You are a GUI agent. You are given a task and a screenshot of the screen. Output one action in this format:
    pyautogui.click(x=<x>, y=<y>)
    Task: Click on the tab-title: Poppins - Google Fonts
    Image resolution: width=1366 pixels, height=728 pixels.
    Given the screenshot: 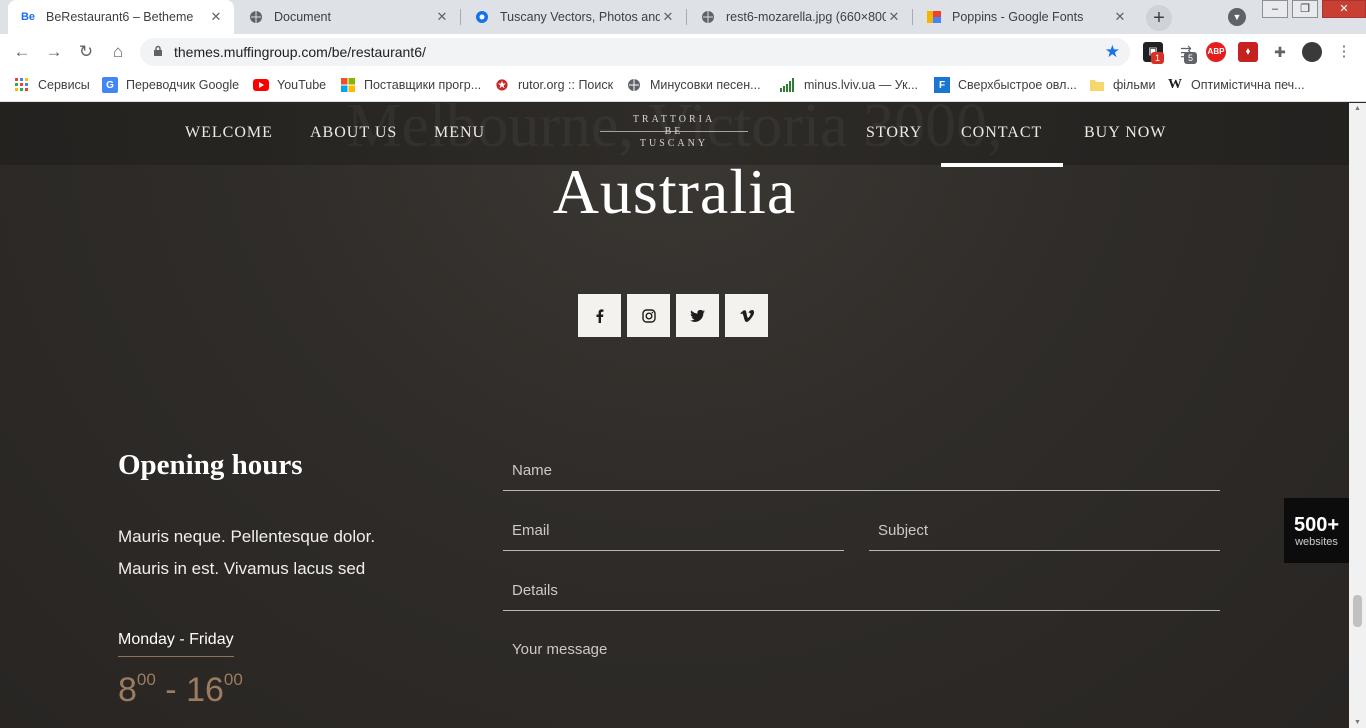 What is the action you would take?
    pyautogui.click(x=1018, y=17)
    